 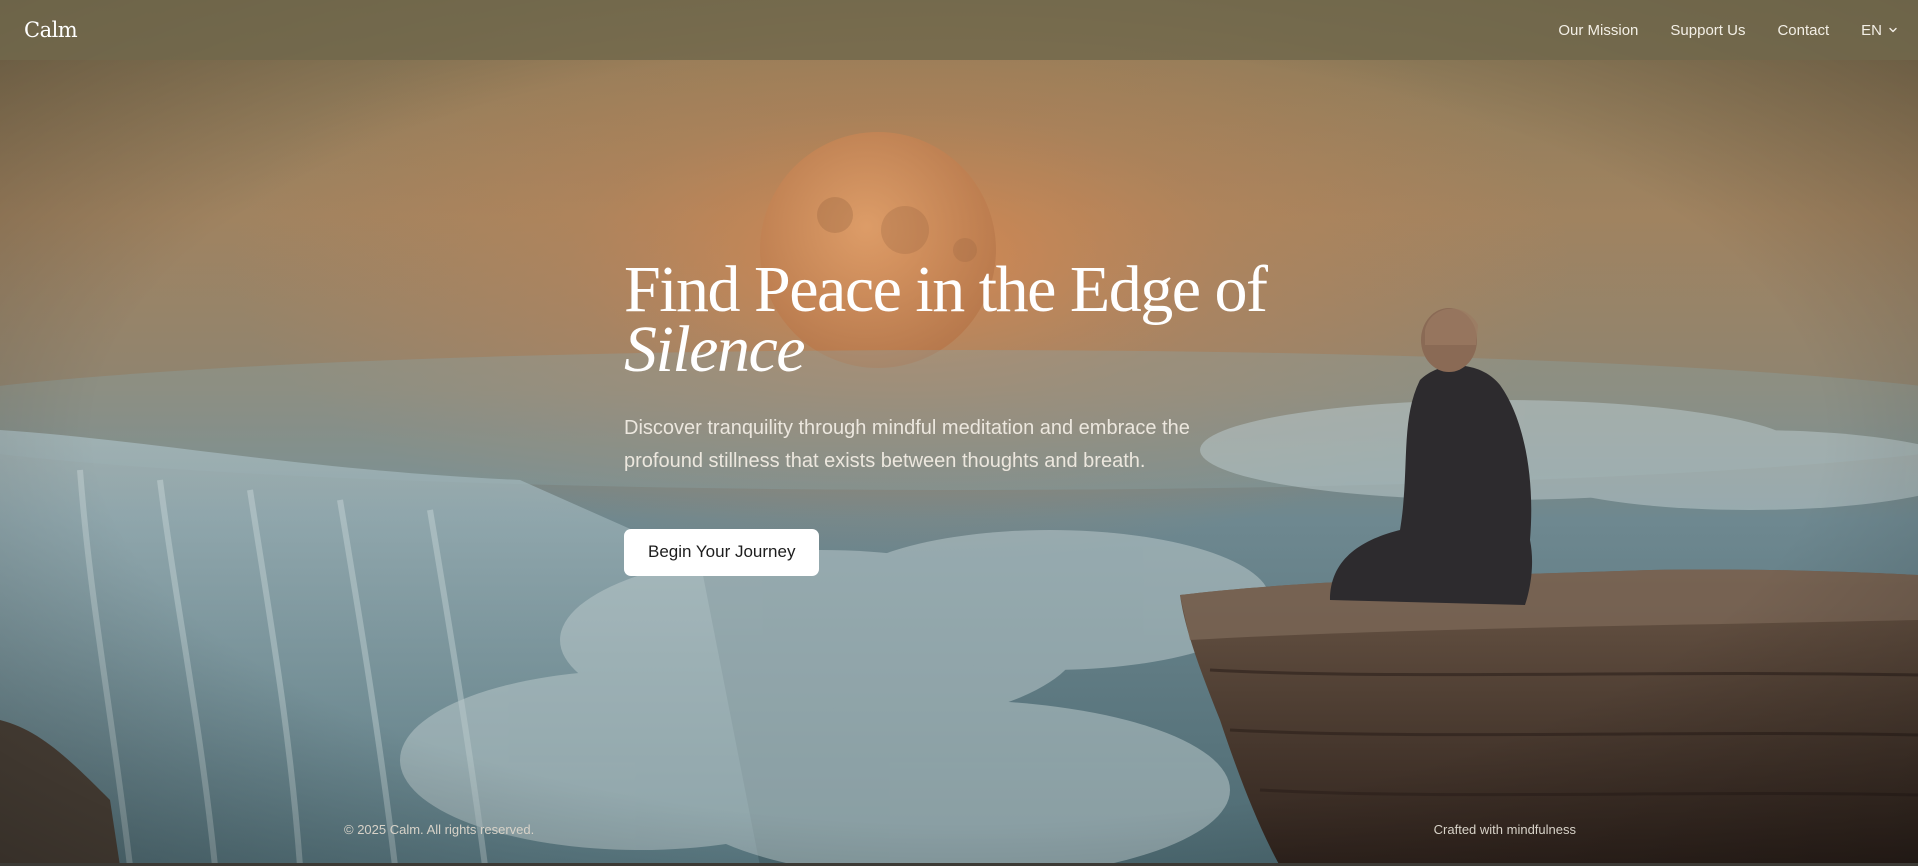 I want to click on logo: Calm, so click(x=51, y=30).